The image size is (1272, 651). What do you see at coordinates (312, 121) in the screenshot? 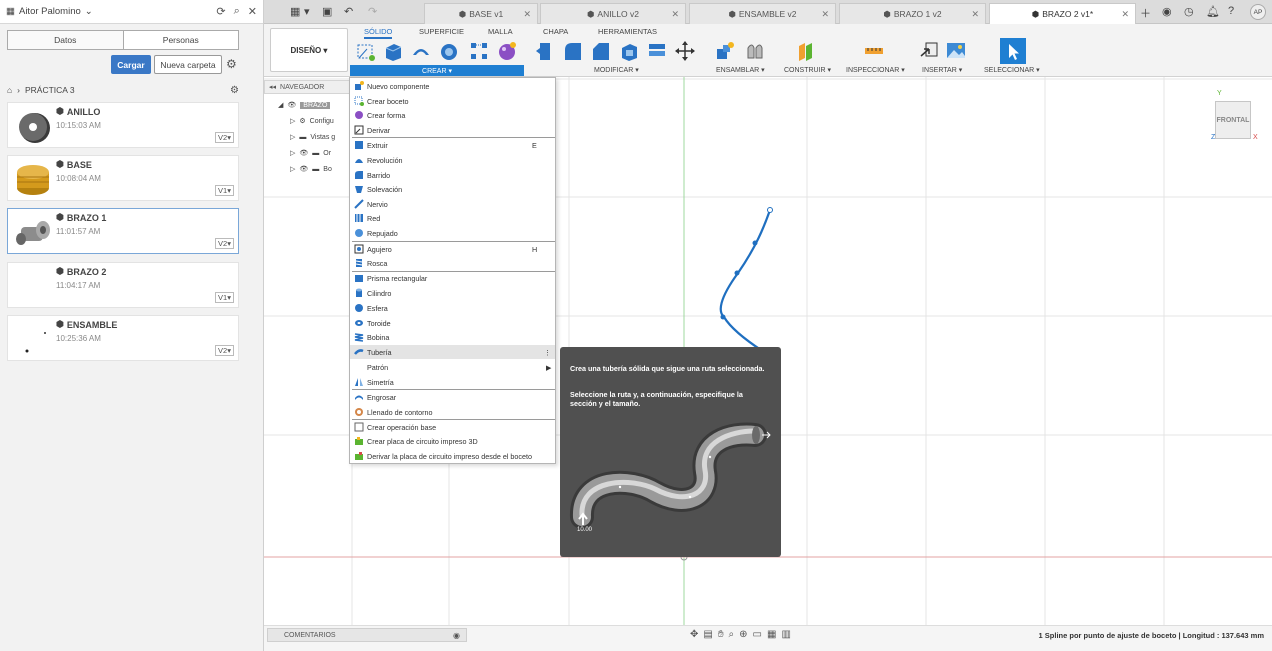
I see `navigator-item-config: ▷ ⚙ Configu` at bounding box center [312, 121].